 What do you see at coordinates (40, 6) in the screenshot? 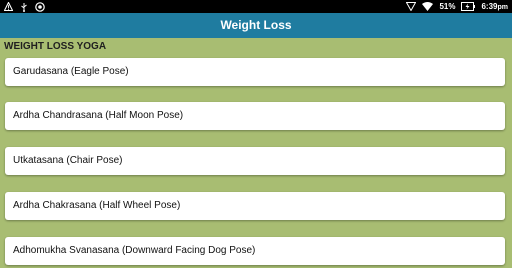
I see `app-notification-icon` at bounding box center [40, 6].